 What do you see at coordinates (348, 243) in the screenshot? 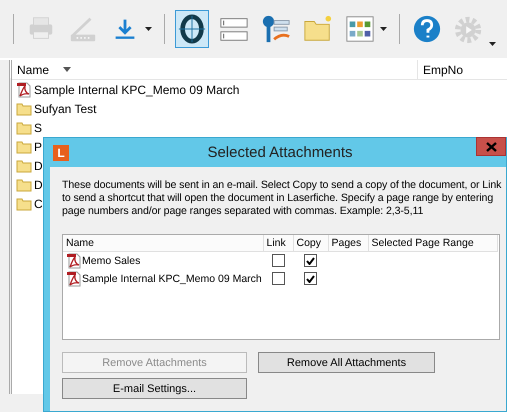
I see `column-header: Pages` at bounding box center [348, 243].